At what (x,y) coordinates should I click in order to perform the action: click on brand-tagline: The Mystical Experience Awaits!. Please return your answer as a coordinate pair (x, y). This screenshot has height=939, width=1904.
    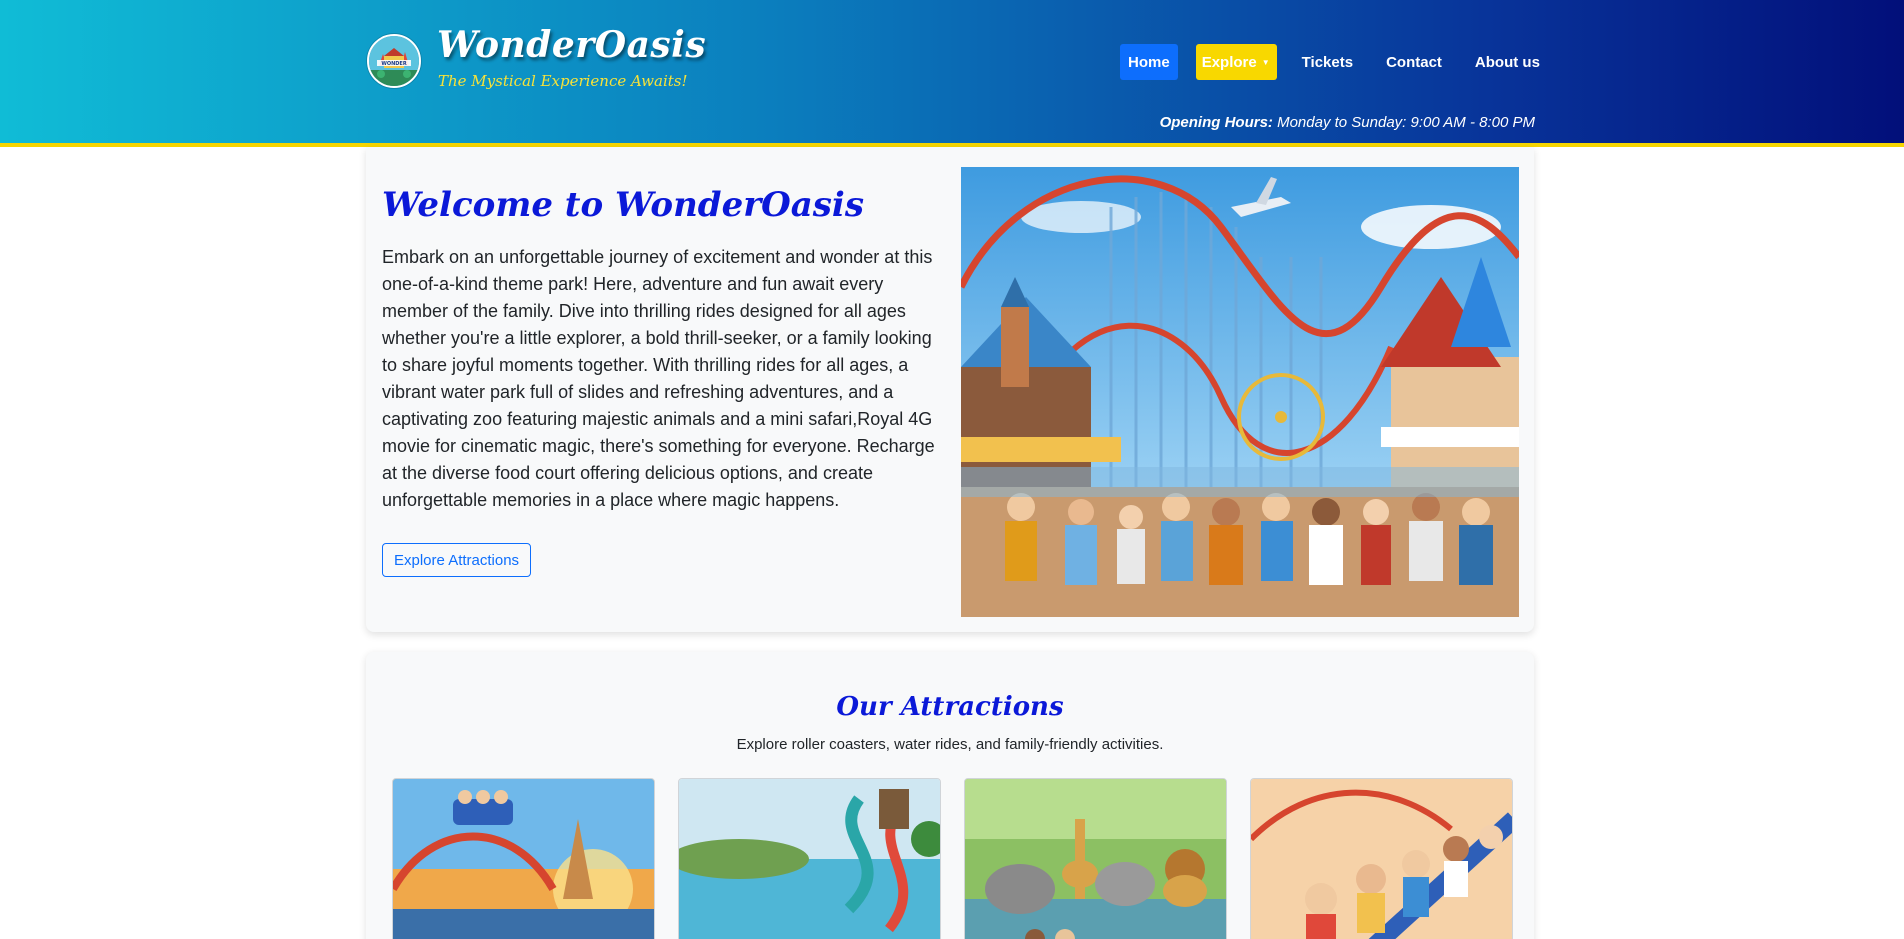
    Looking at the image, I should click on (563, 81).